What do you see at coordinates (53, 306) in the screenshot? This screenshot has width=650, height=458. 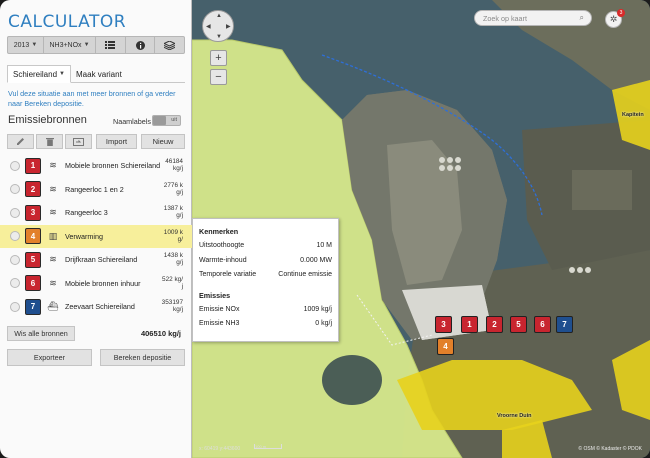 I see `ship-icon: ⛴` at bounding box center [53, 306].